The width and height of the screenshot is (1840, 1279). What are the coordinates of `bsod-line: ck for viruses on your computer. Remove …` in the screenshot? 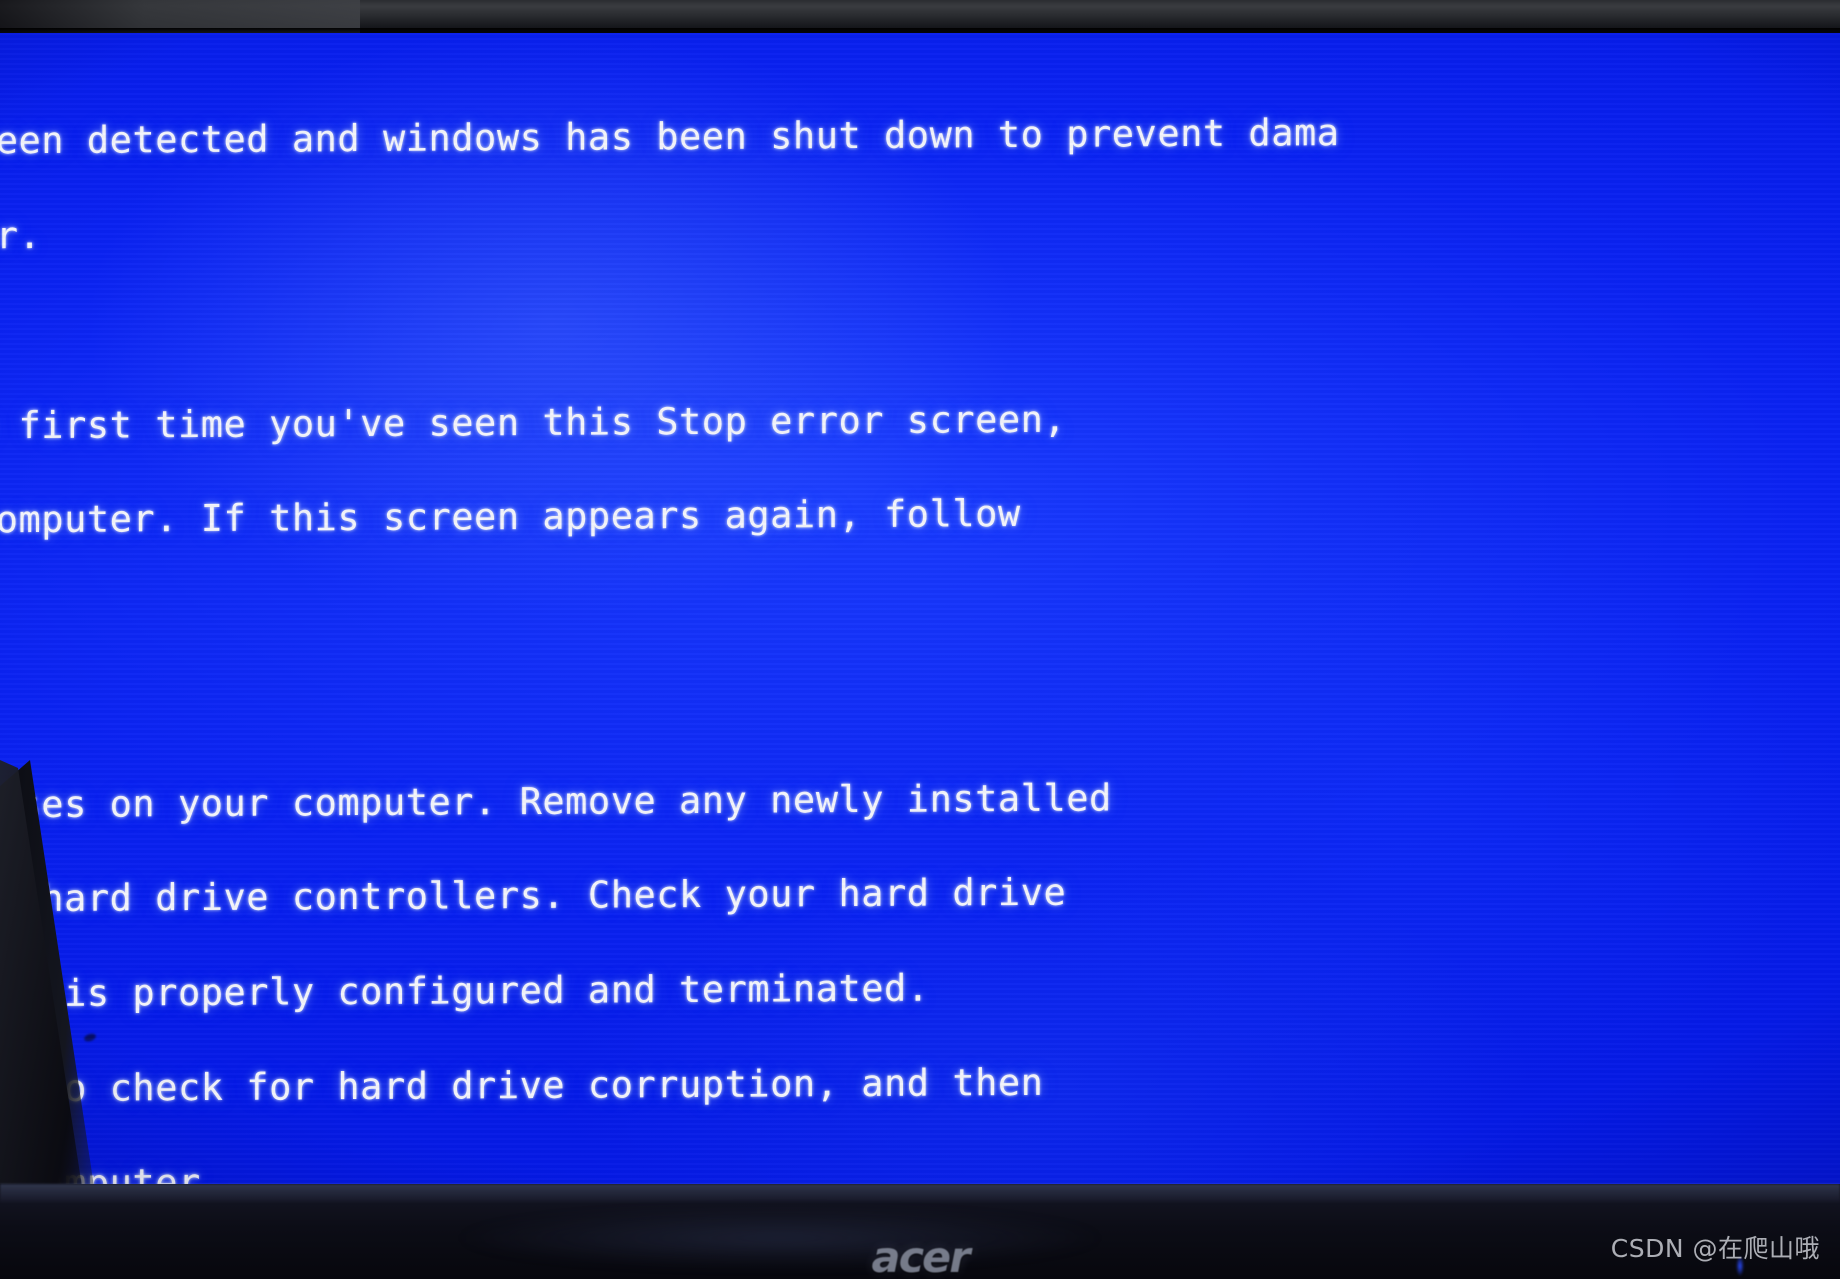 It's located at (556, 801).